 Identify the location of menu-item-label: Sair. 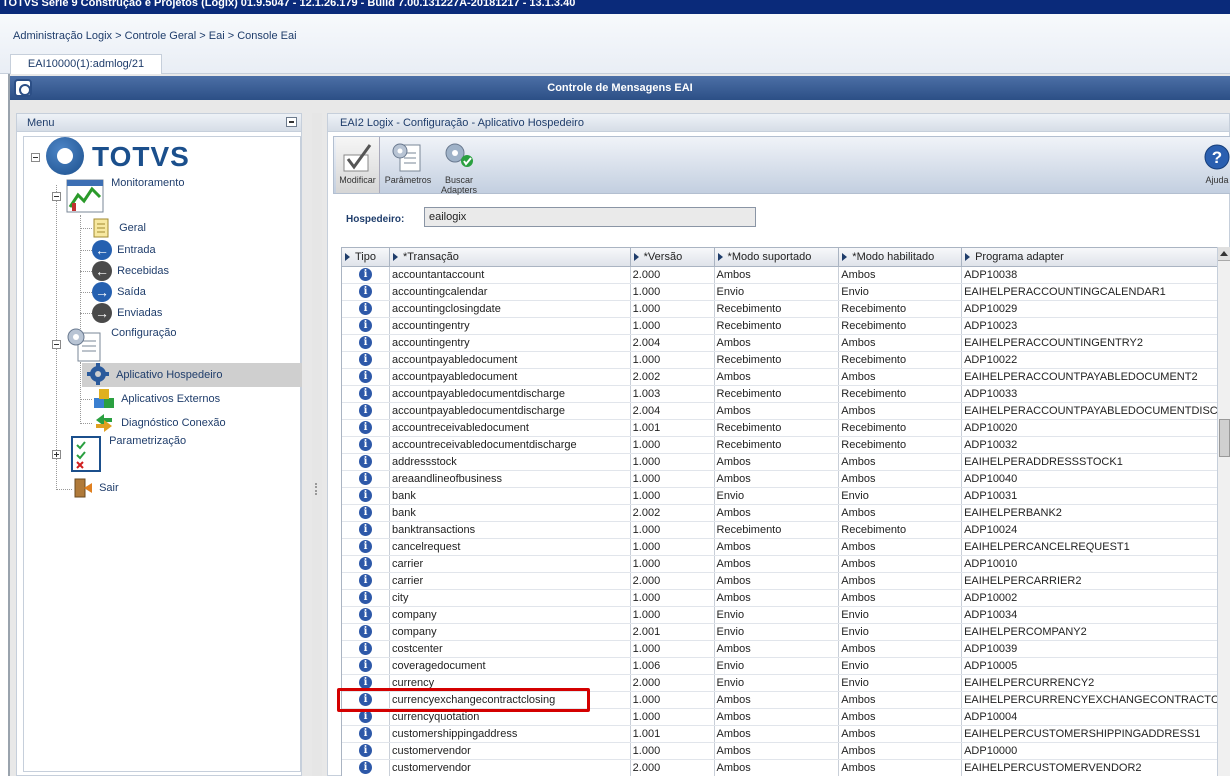
(109, 487).